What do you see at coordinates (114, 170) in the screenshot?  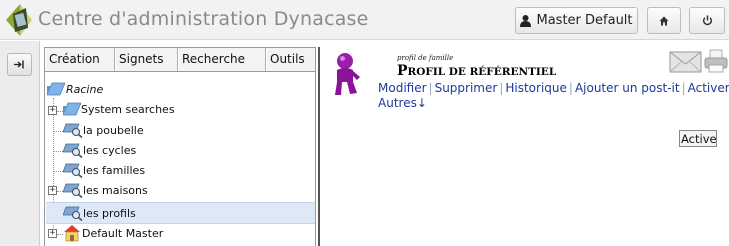 I see `tree-item-label: les familles` at bounding box center [114, 170].